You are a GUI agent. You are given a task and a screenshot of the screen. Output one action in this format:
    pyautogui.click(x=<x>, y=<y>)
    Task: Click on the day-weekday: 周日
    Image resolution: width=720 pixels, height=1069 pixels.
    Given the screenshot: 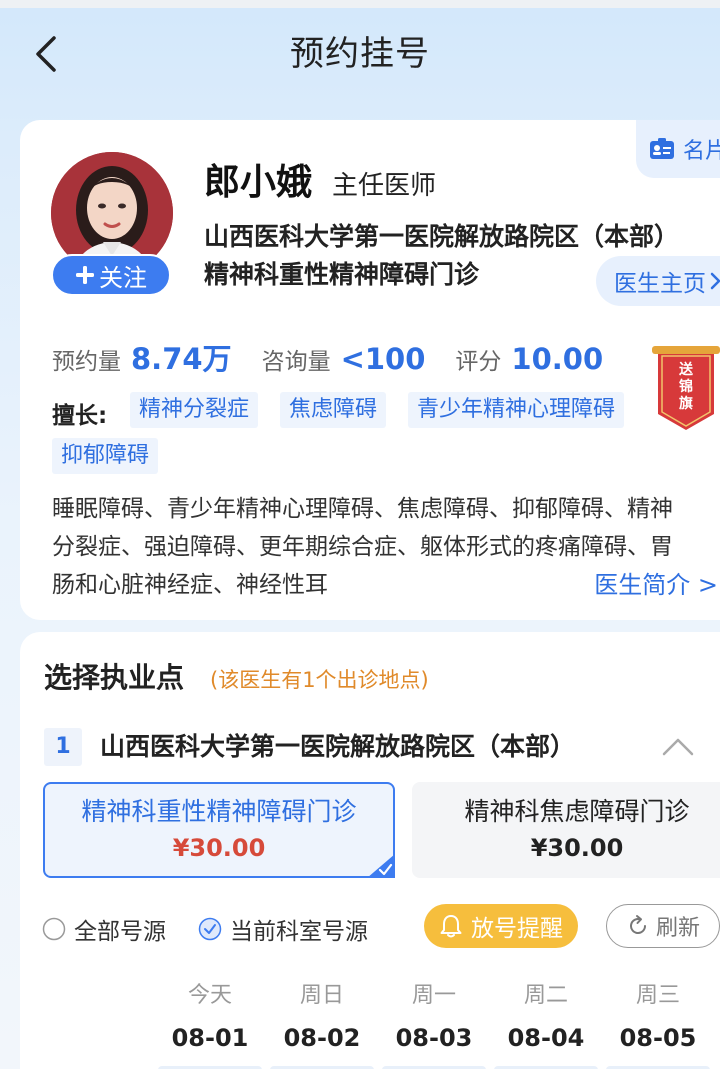 What is the action you would take?
    pyautogui.click(x=321, y=995)
    